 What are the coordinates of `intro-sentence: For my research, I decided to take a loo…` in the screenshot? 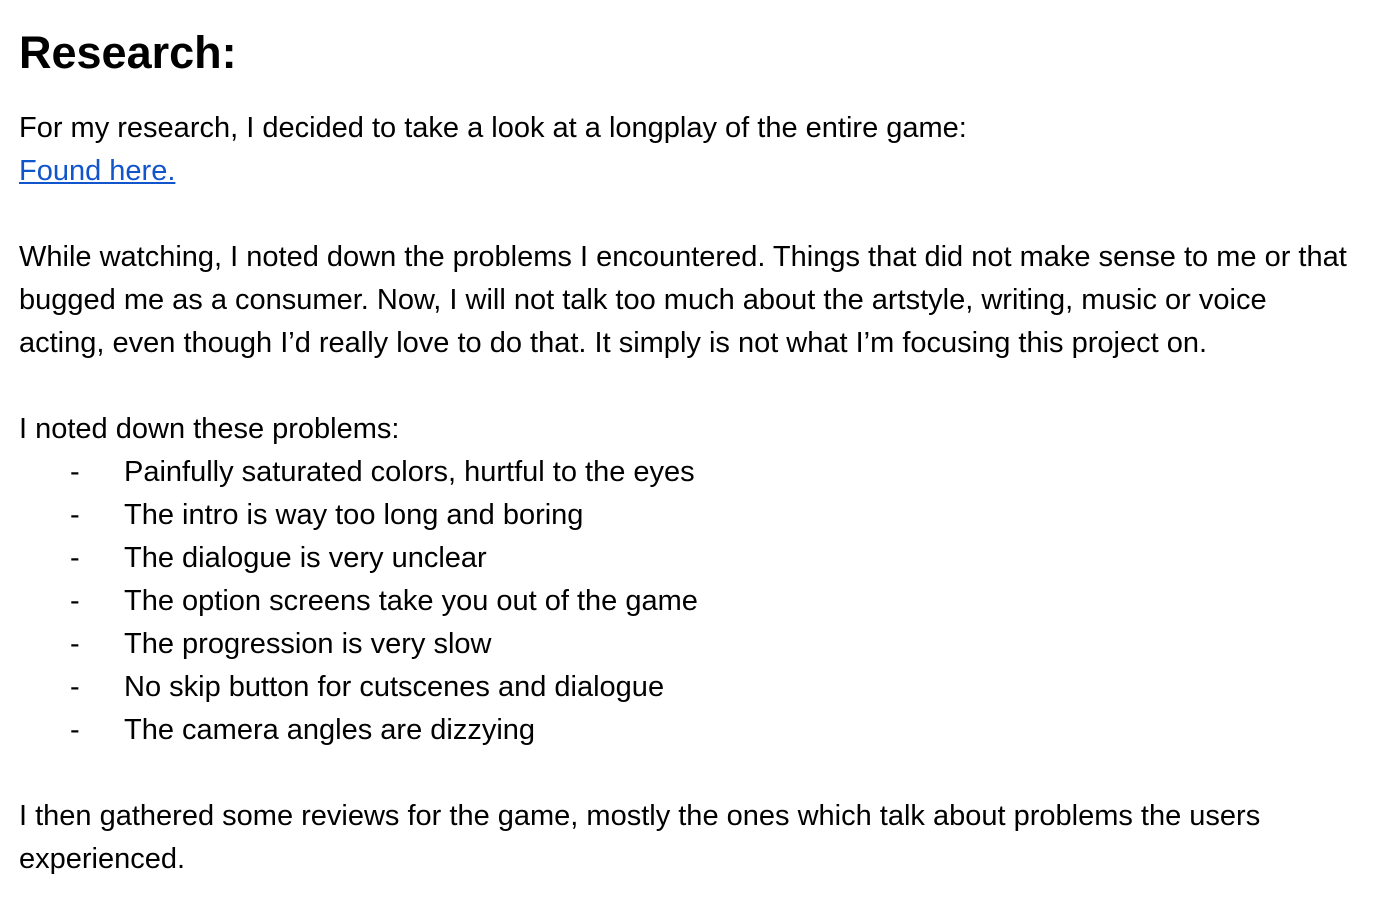 It's located at (493, 128).